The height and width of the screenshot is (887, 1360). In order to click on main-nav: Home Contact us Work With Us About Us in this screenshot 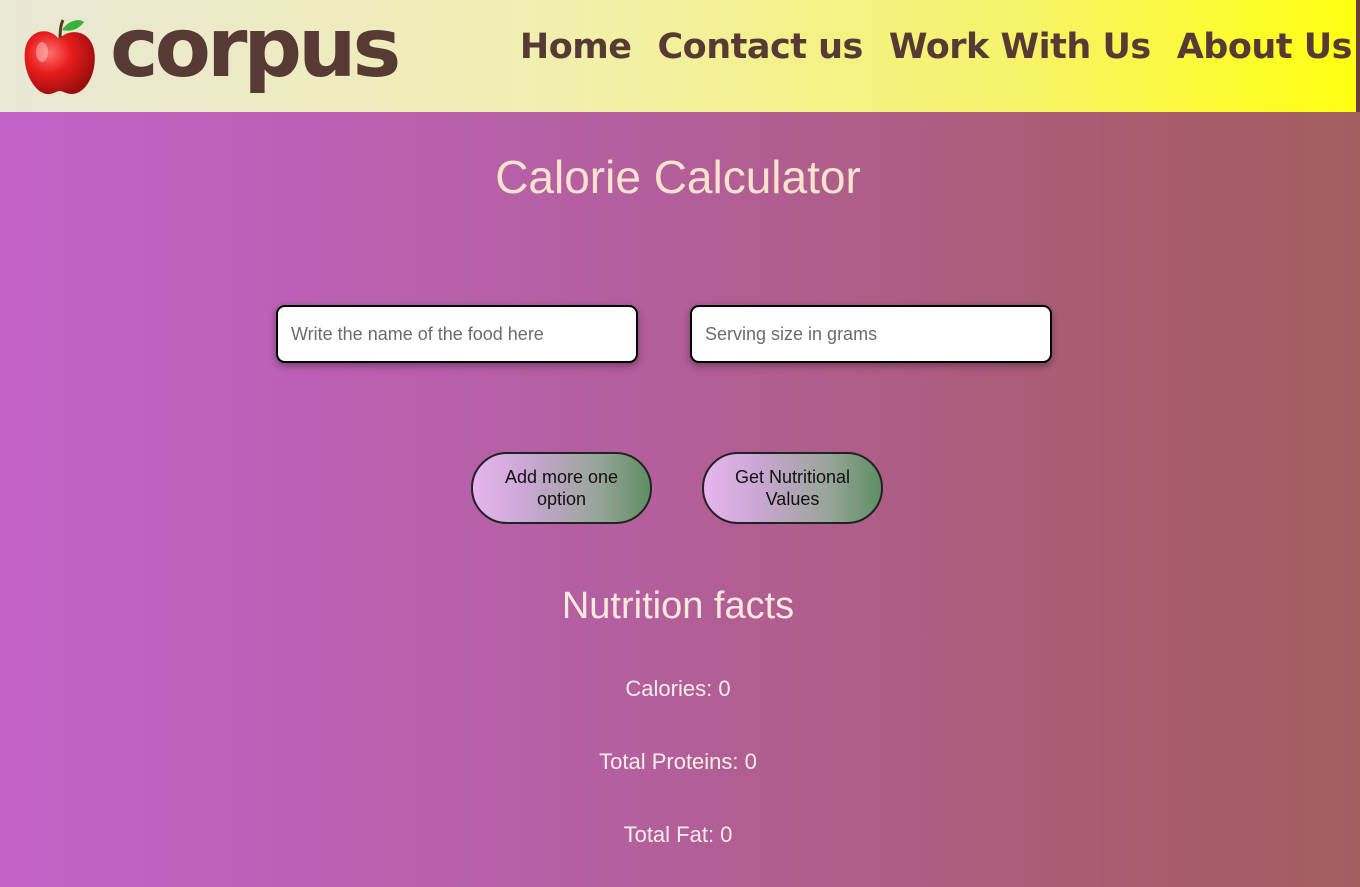, I will do `click(936, 47)`.